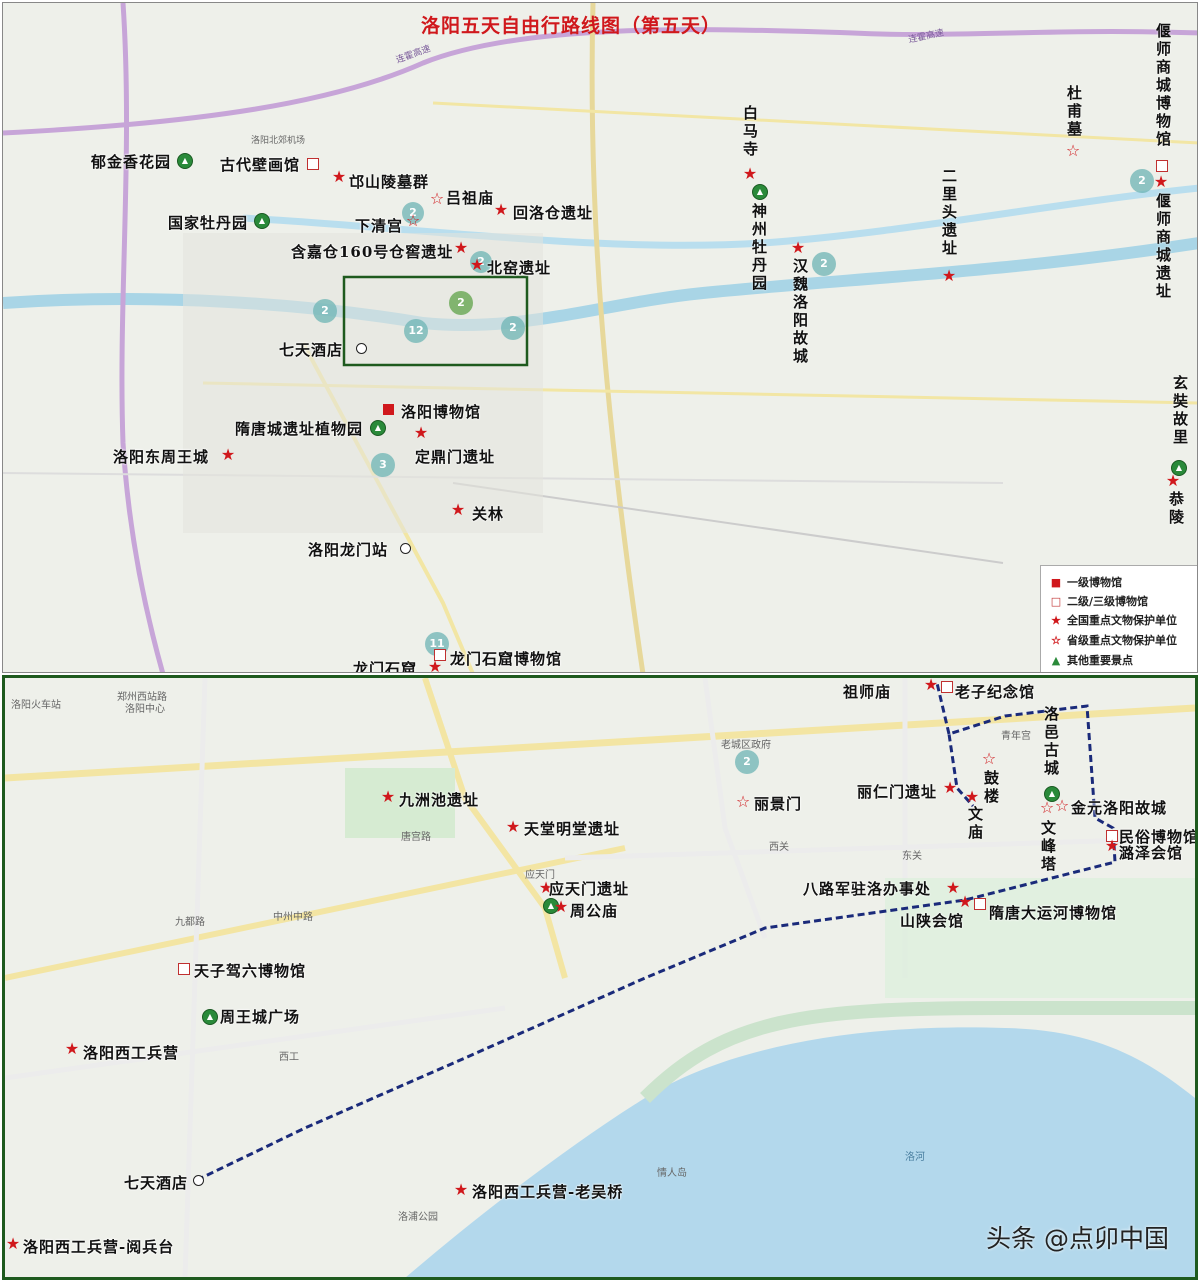 The image size is (1200, 1282). What do you see at coordinates (867, 691) in the screenshot?
I see `poi-label: 祖师庙` at bounding box center [867, 691].